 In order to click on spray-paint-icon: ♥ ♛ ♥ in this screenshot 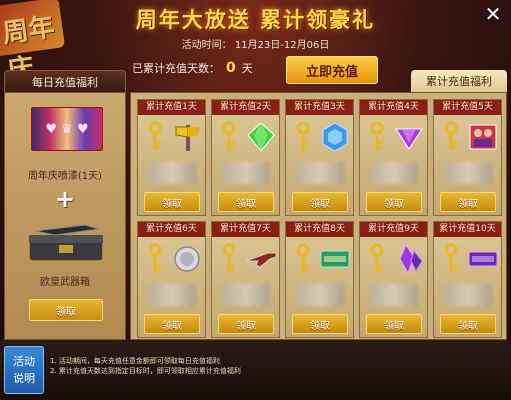, I will do `click(67, 129)`.